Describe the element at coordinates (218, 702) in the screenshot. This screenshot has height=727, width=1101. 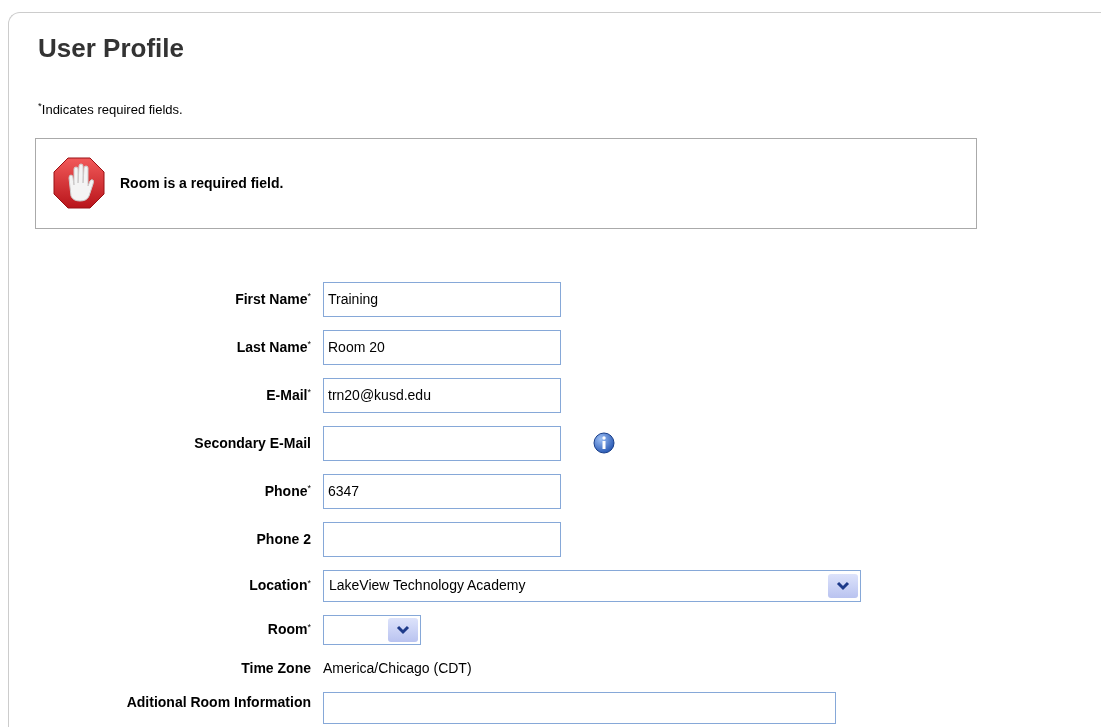
I see `field-label: Aditional Room Information` at that location.